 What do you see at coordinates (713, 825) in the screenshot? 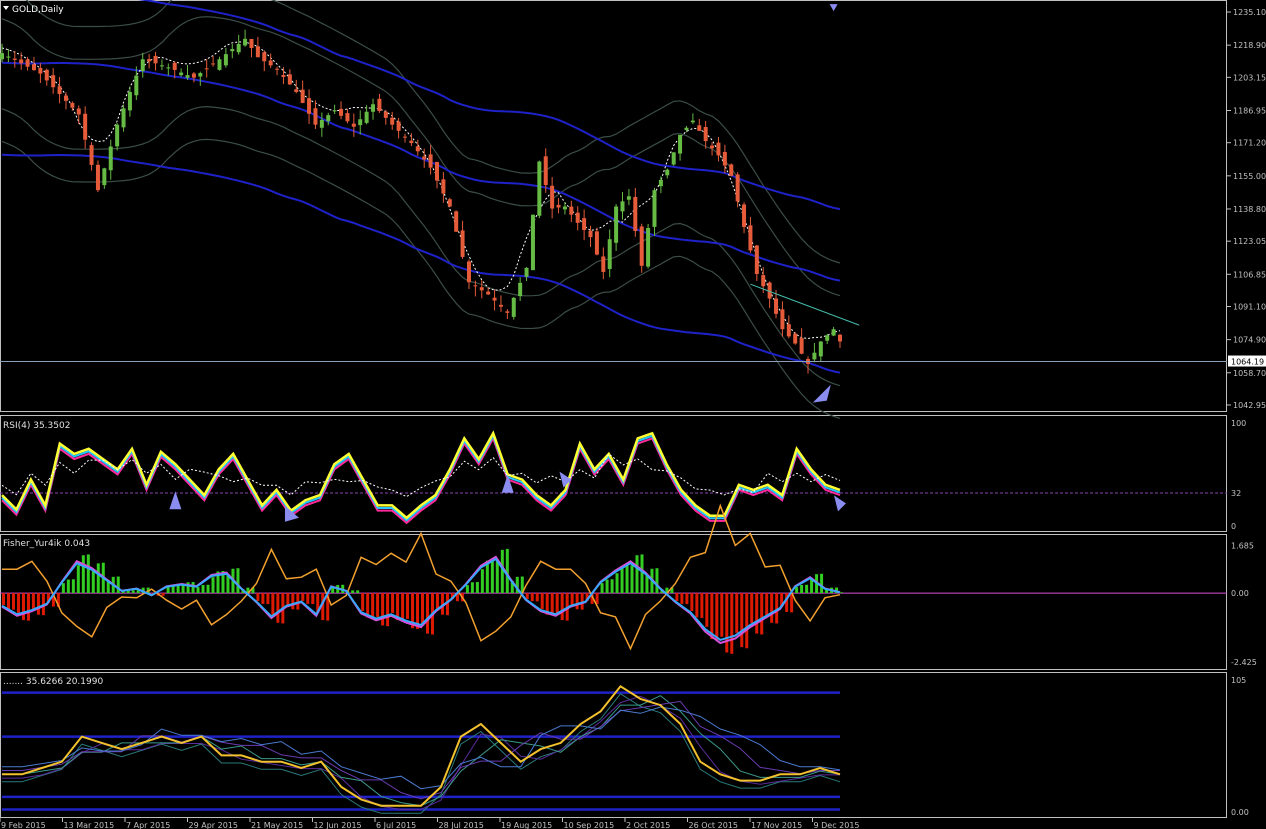
I see `date-tick-label: 26 Oct 2015` at bounding box center [713, 825].